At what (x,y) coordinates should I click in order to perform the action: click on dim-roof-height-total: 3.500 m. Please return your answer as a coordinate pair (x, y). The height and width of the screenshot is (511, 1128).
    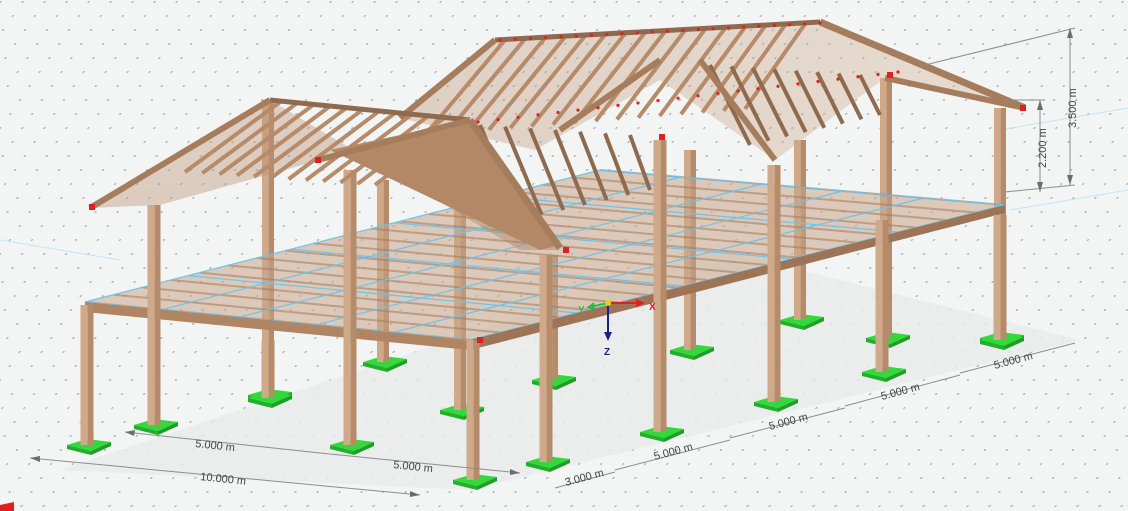
    Looking at the image, I should click on (1073, 108).